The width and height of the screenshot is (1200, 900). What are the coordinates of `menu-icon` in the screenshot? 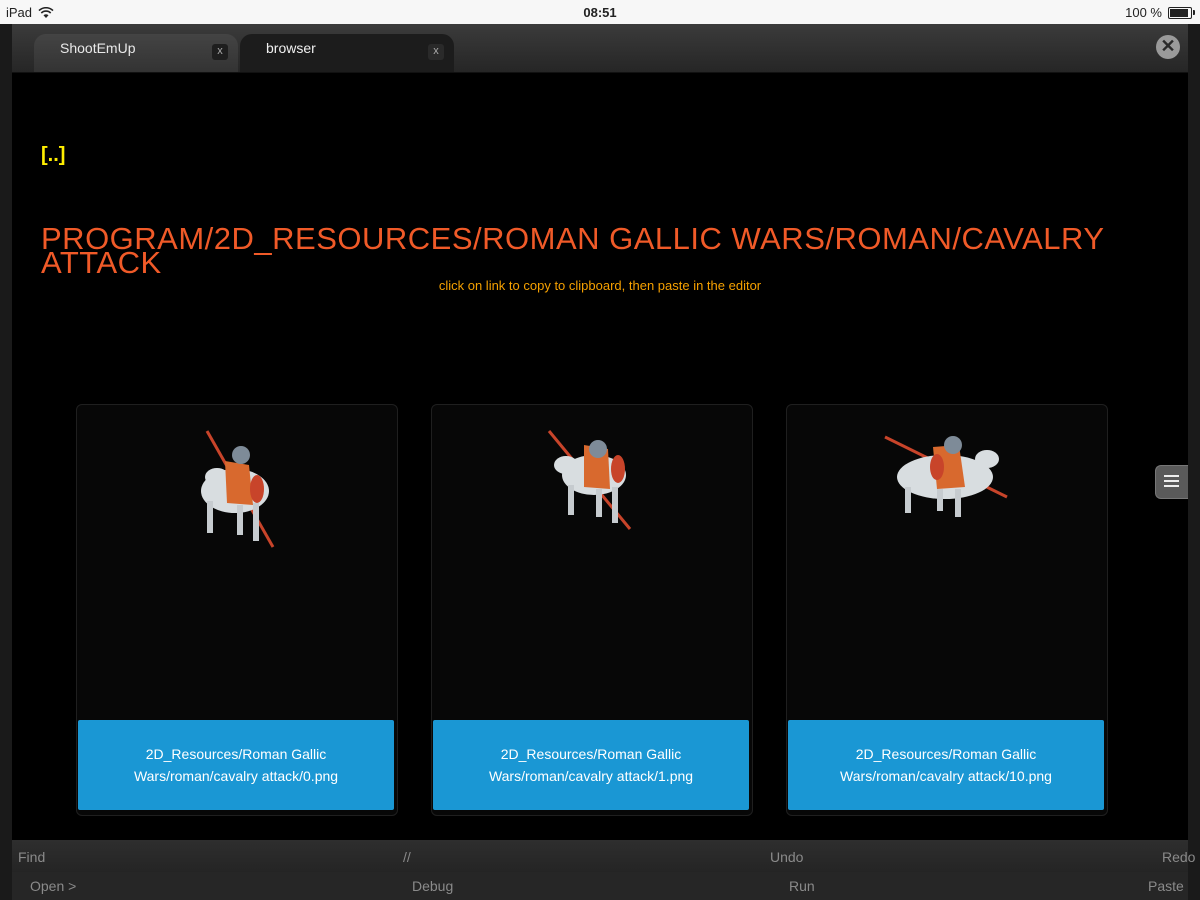 It's located at (1171, 482).